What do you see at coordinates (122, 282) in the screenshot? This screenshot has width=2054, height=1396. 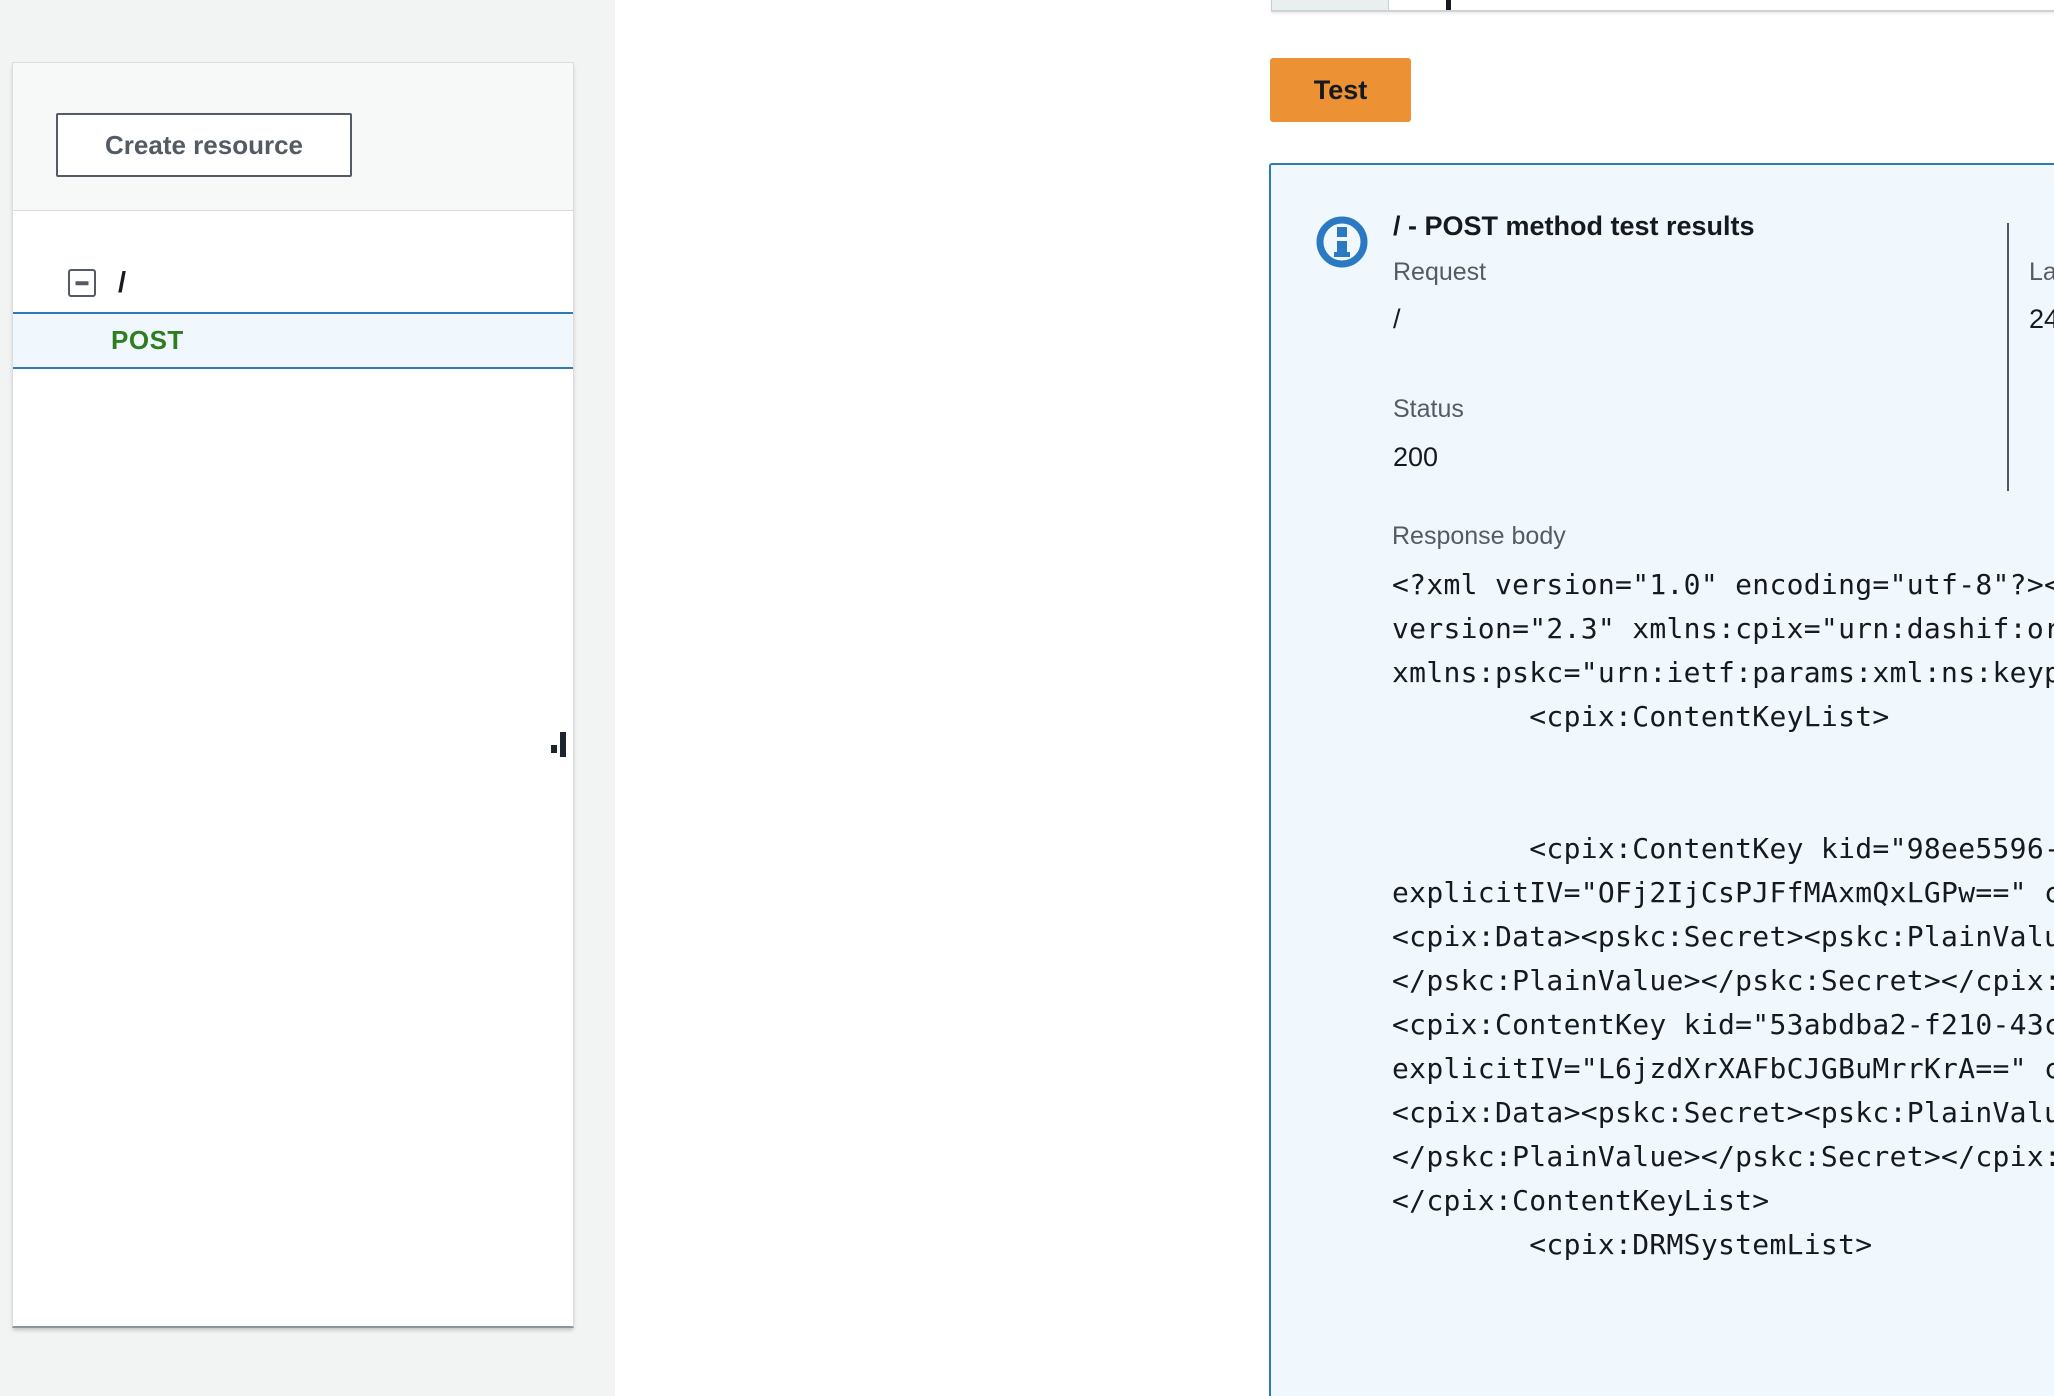 I see `resource-root-path: /` at bounding box center [122, 282].